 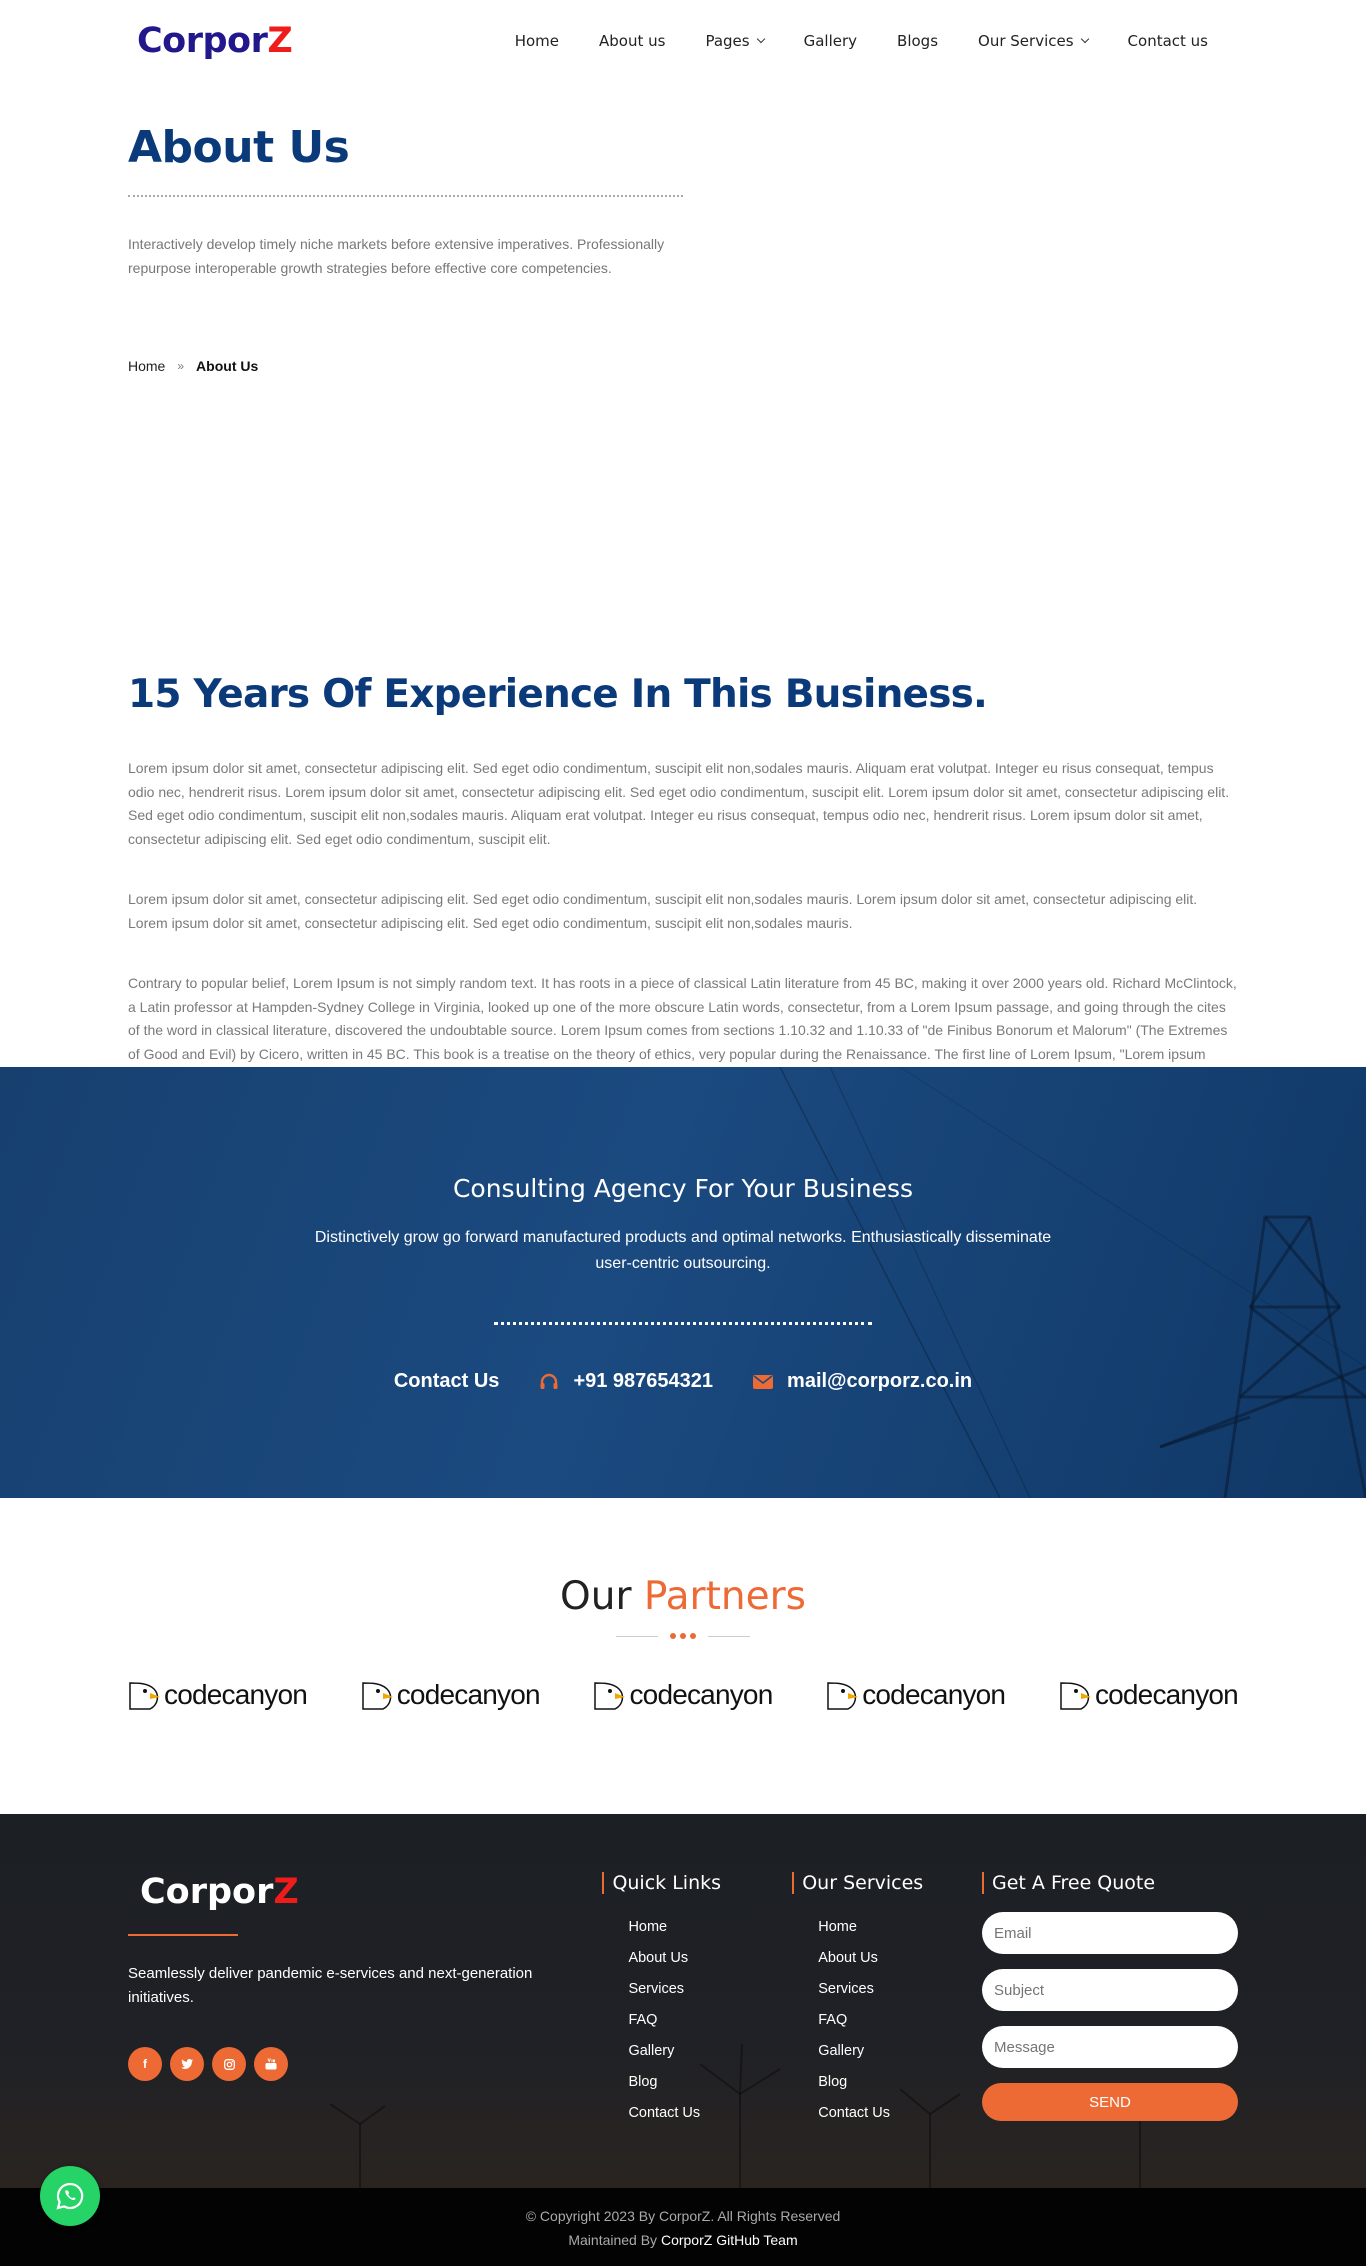 I want to click on double-chevron-right-icon: », so click(x=181, y=366).